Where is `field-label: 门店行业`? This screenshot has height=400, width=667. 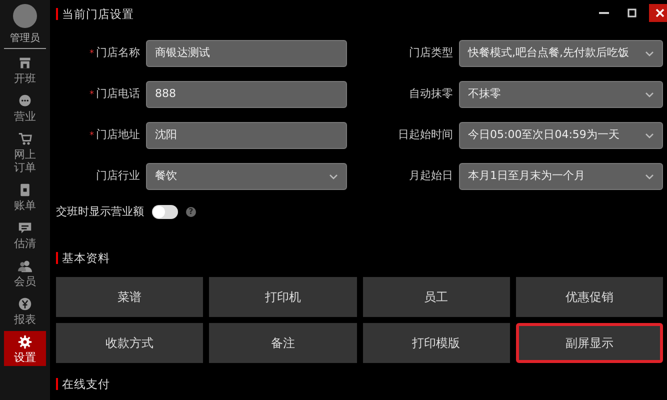
field-label: 门店行业 is located at coordinates (117, 176).